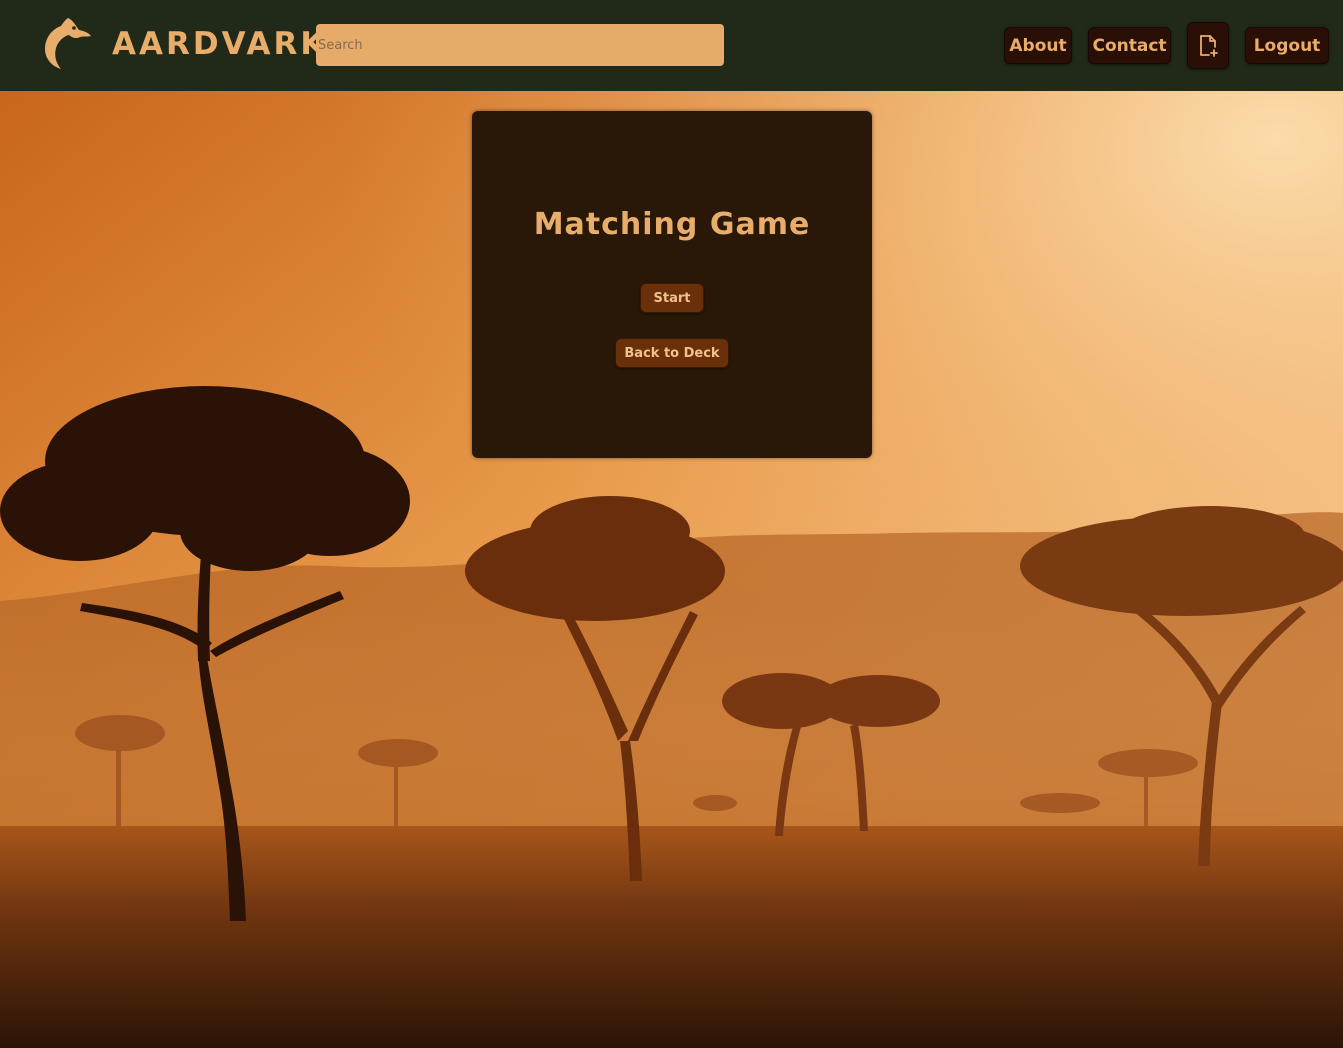 The height and width of the screenshot is (1048, 1343). Describe the element at coordinates (1129, 45) in the screenshot. I see `contact-button: Contact` at that location.